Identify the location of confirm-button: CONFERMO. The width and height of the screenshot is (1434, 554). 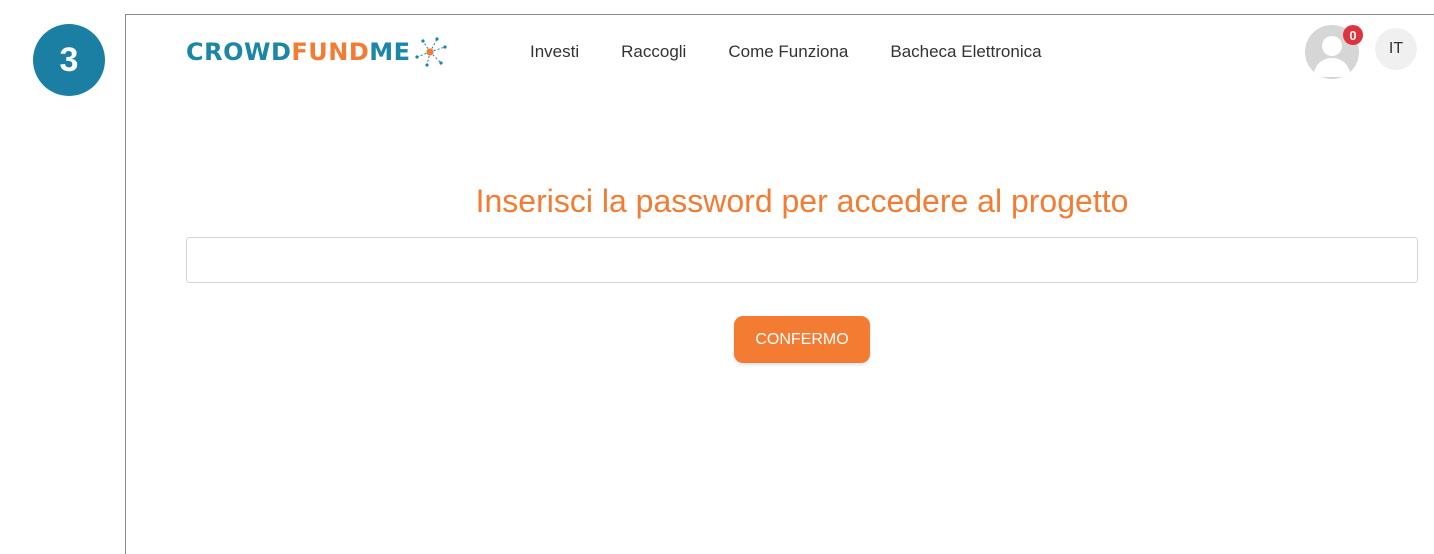
(802, 339).